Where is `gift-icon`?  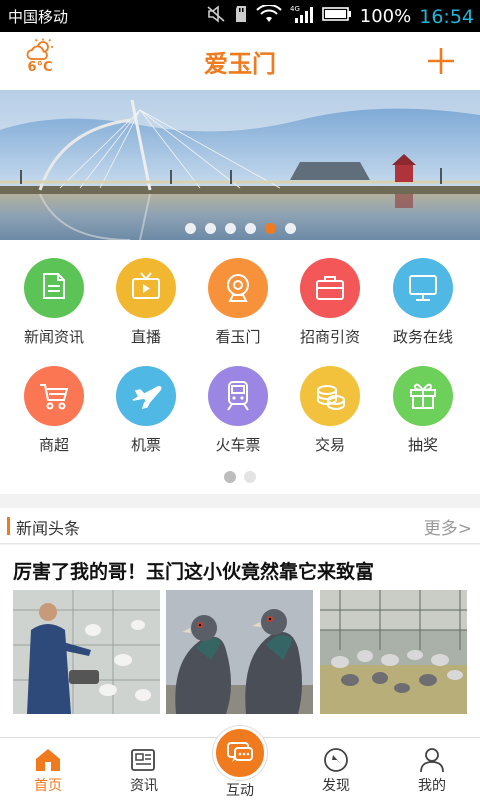 gift-icon is located at coordinates (423, 396).